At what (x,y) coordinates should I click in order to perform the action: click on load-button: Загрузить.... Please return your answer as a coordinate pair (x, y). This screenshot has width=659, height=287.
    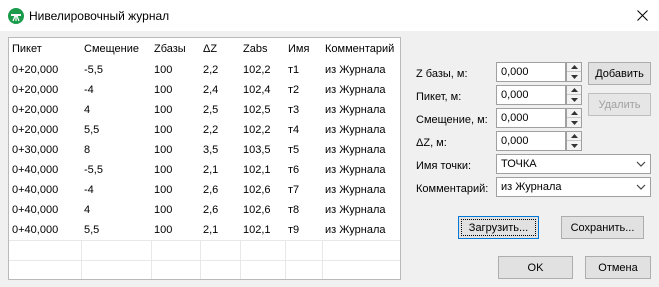
    Looking at the image, I should click on (498, 227).